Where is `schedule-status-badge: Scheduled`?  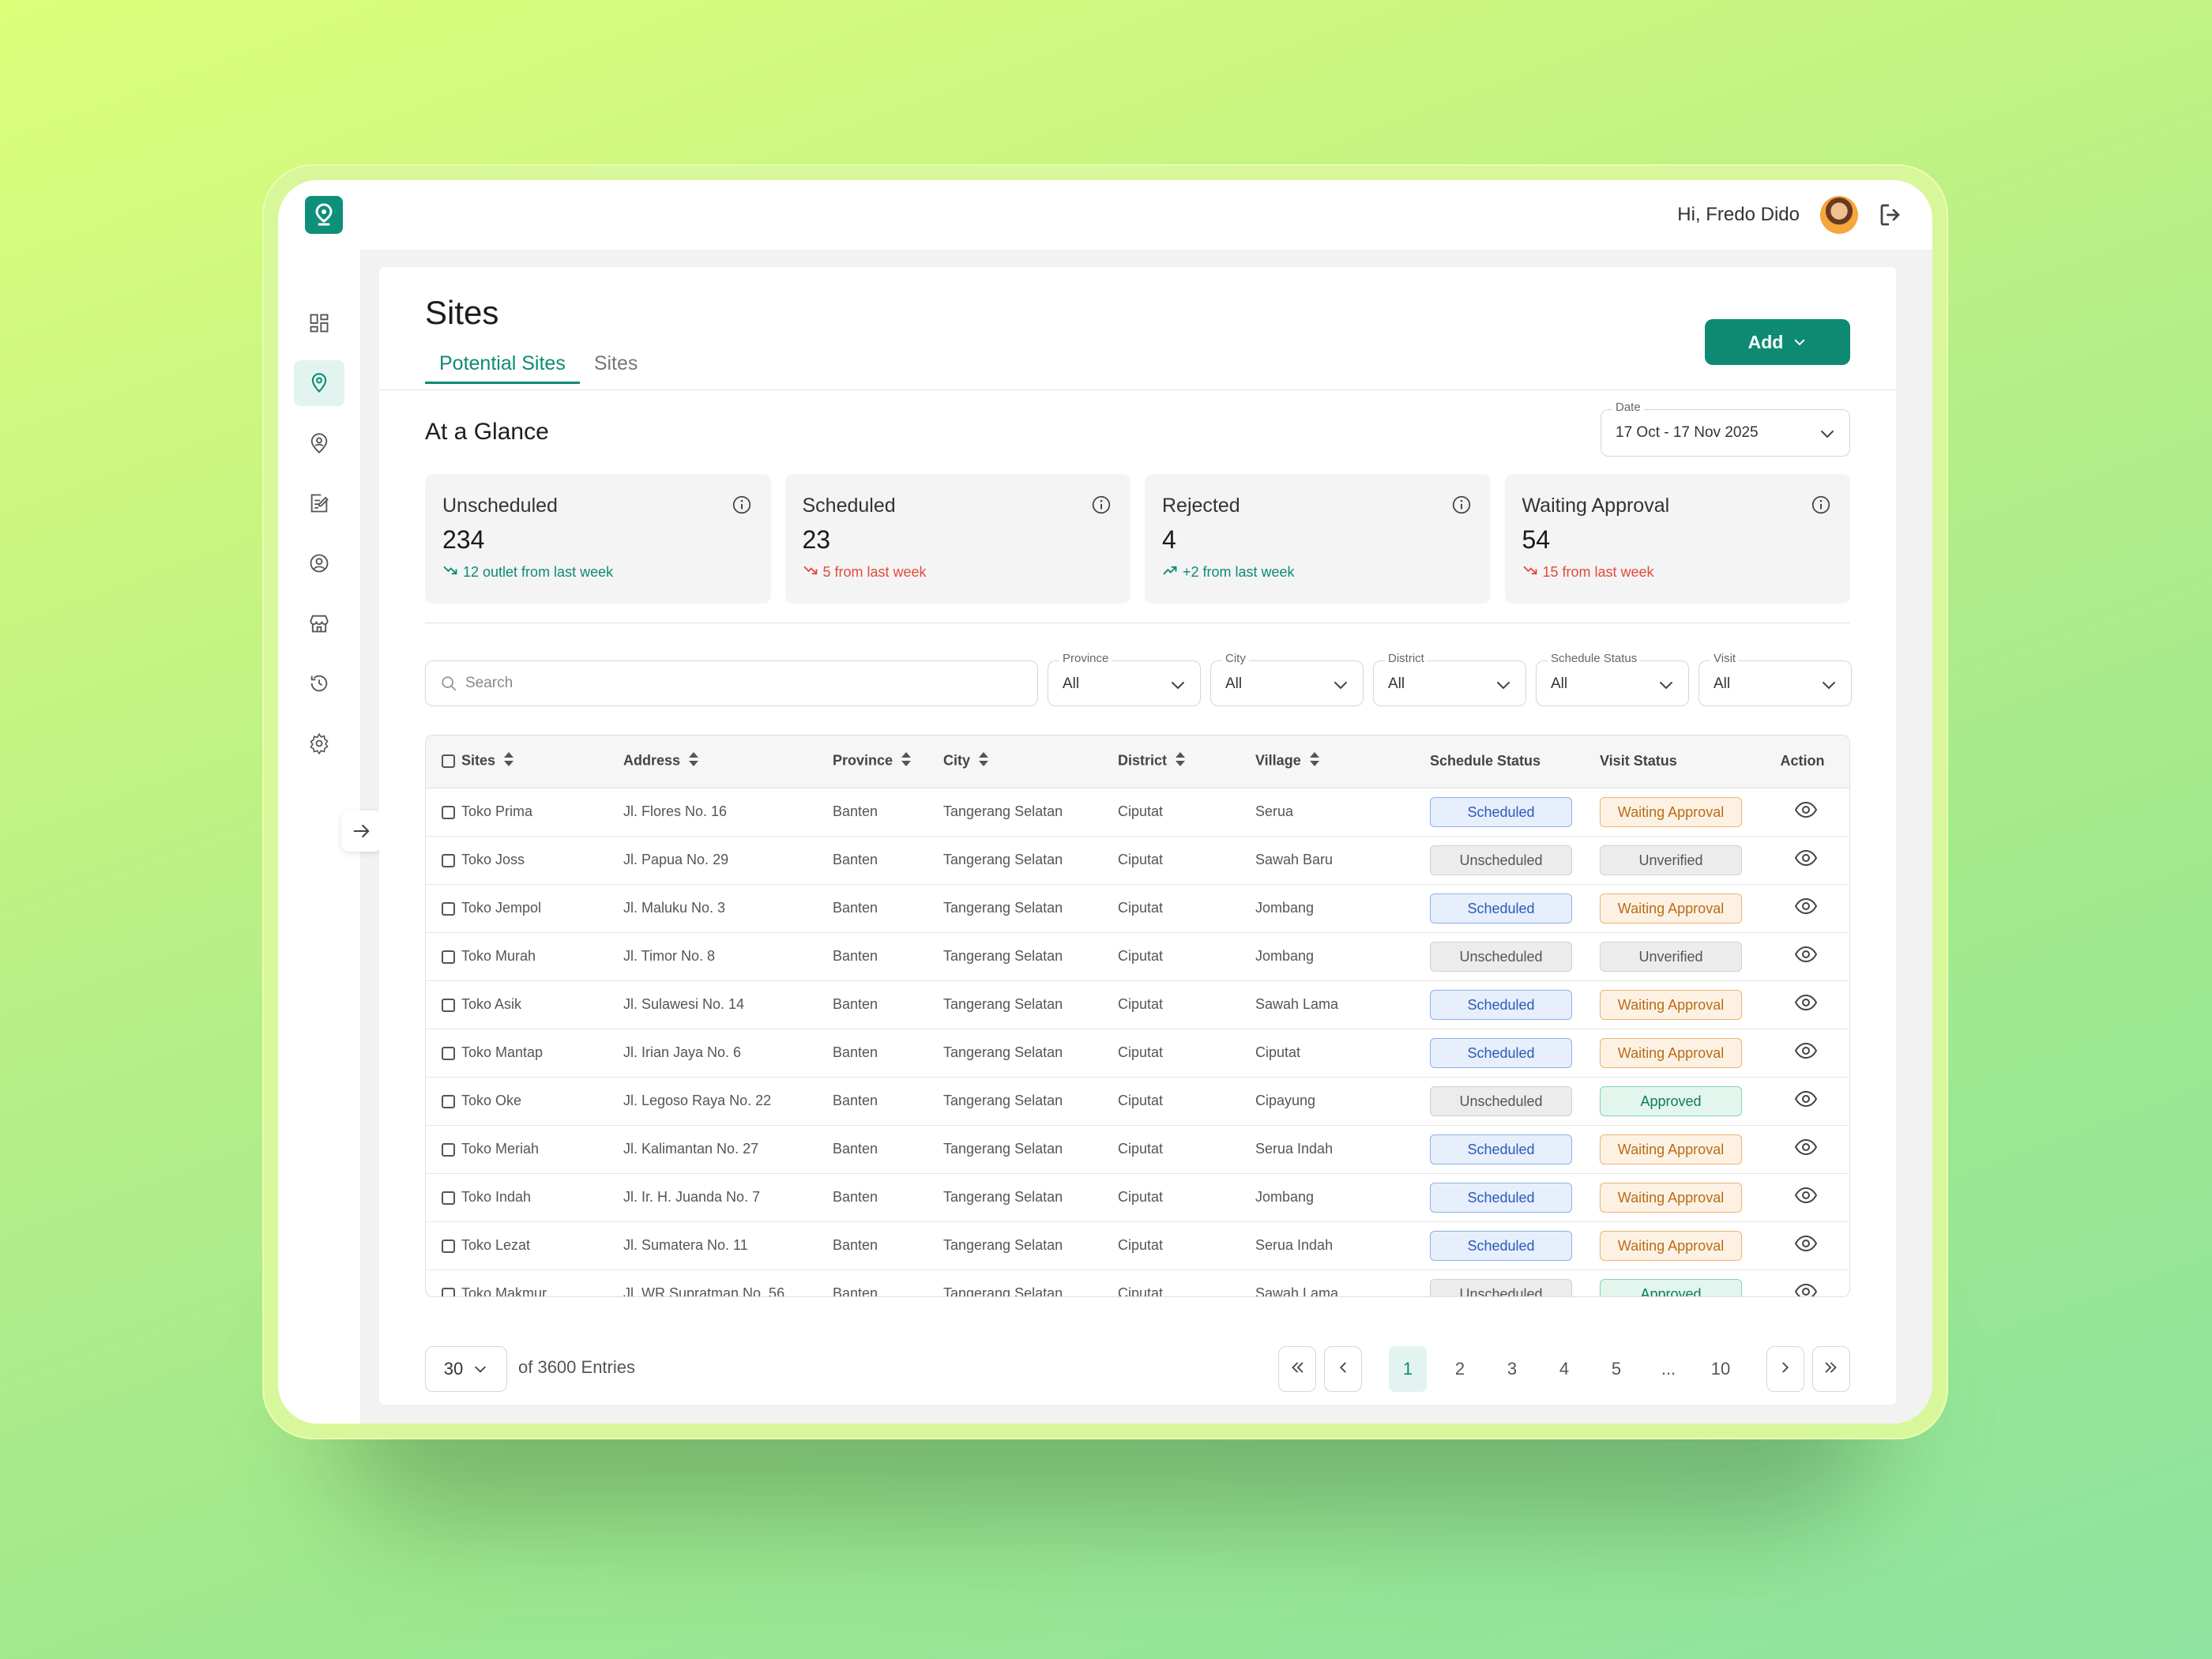
schedule-status-badge: Scheduled is located at coordinates (1501, 1246).